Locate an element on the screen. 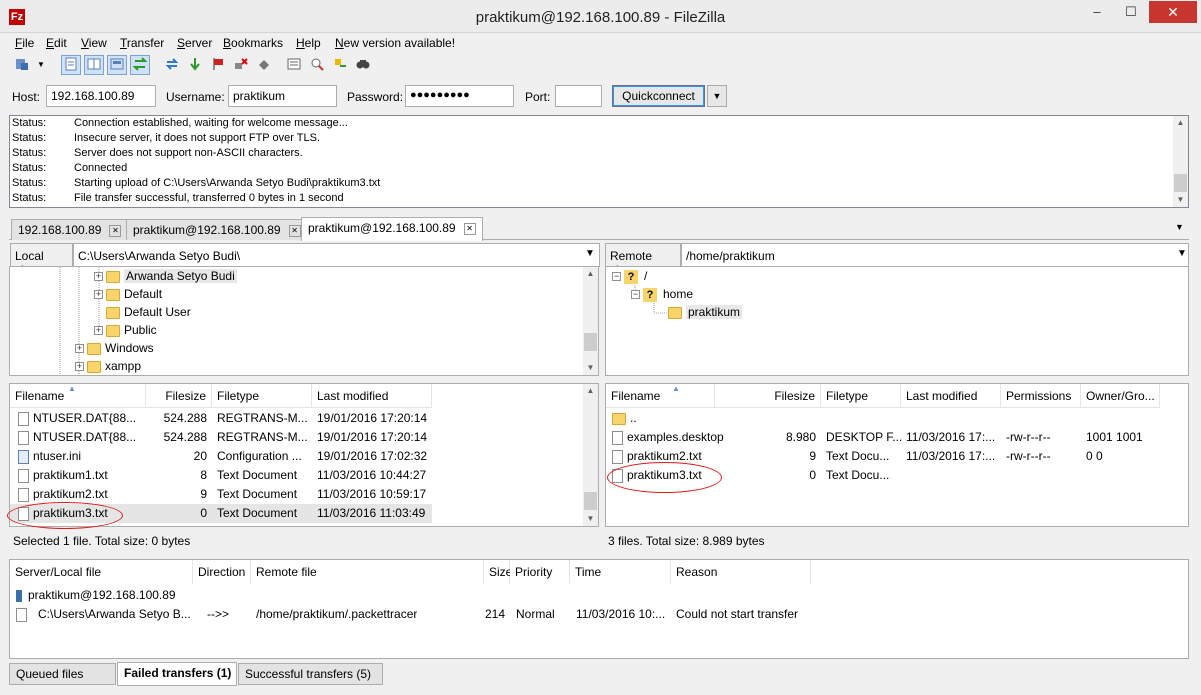 This screenshot has height=695, width=1201. queue-server-row: praktikum@192.168.100.89 is located at coordinates (599, 595).